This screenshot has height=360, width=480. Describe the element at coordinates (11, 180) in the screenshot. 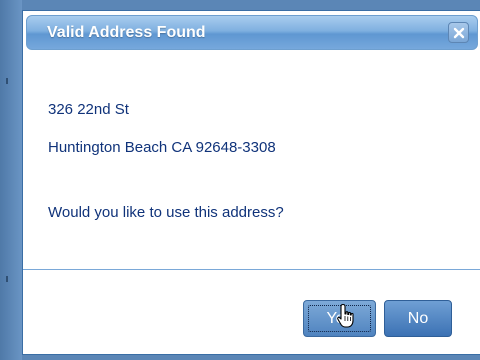

I see `background-window-edge` at that location.